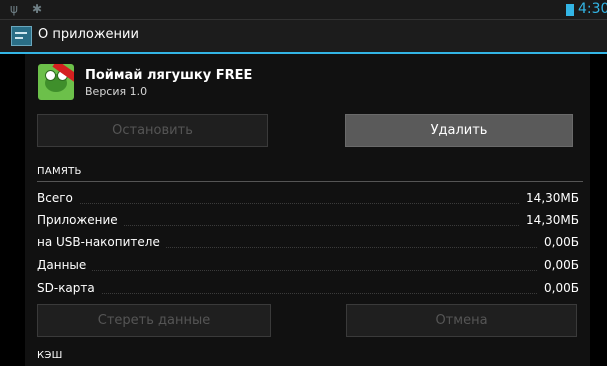 The image size is (607, 366). I want to click on delete-button: Удалить, so click(459, 130).